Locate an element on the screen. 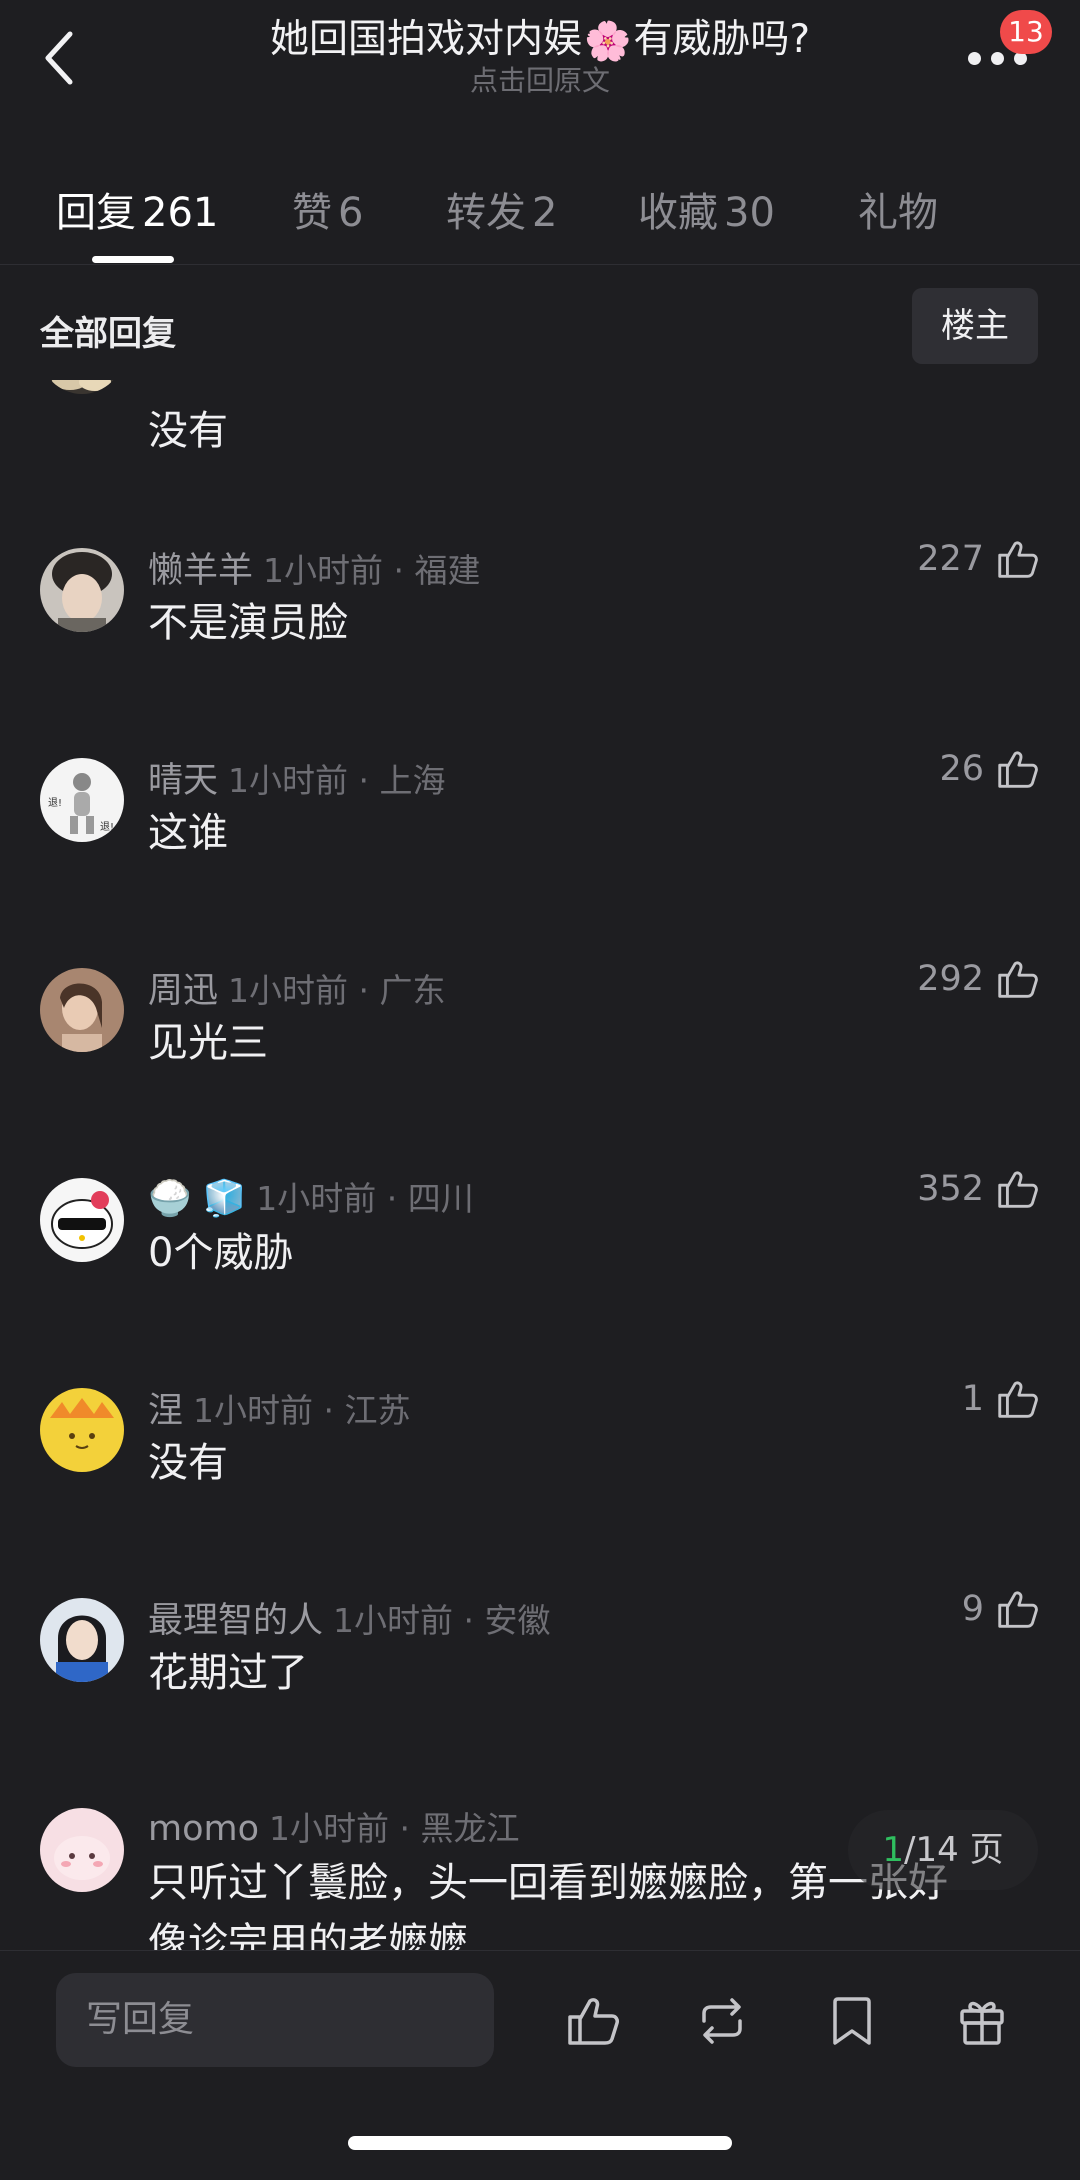  all-replies-label: 全部回复 is located at coordinates (108, 334).